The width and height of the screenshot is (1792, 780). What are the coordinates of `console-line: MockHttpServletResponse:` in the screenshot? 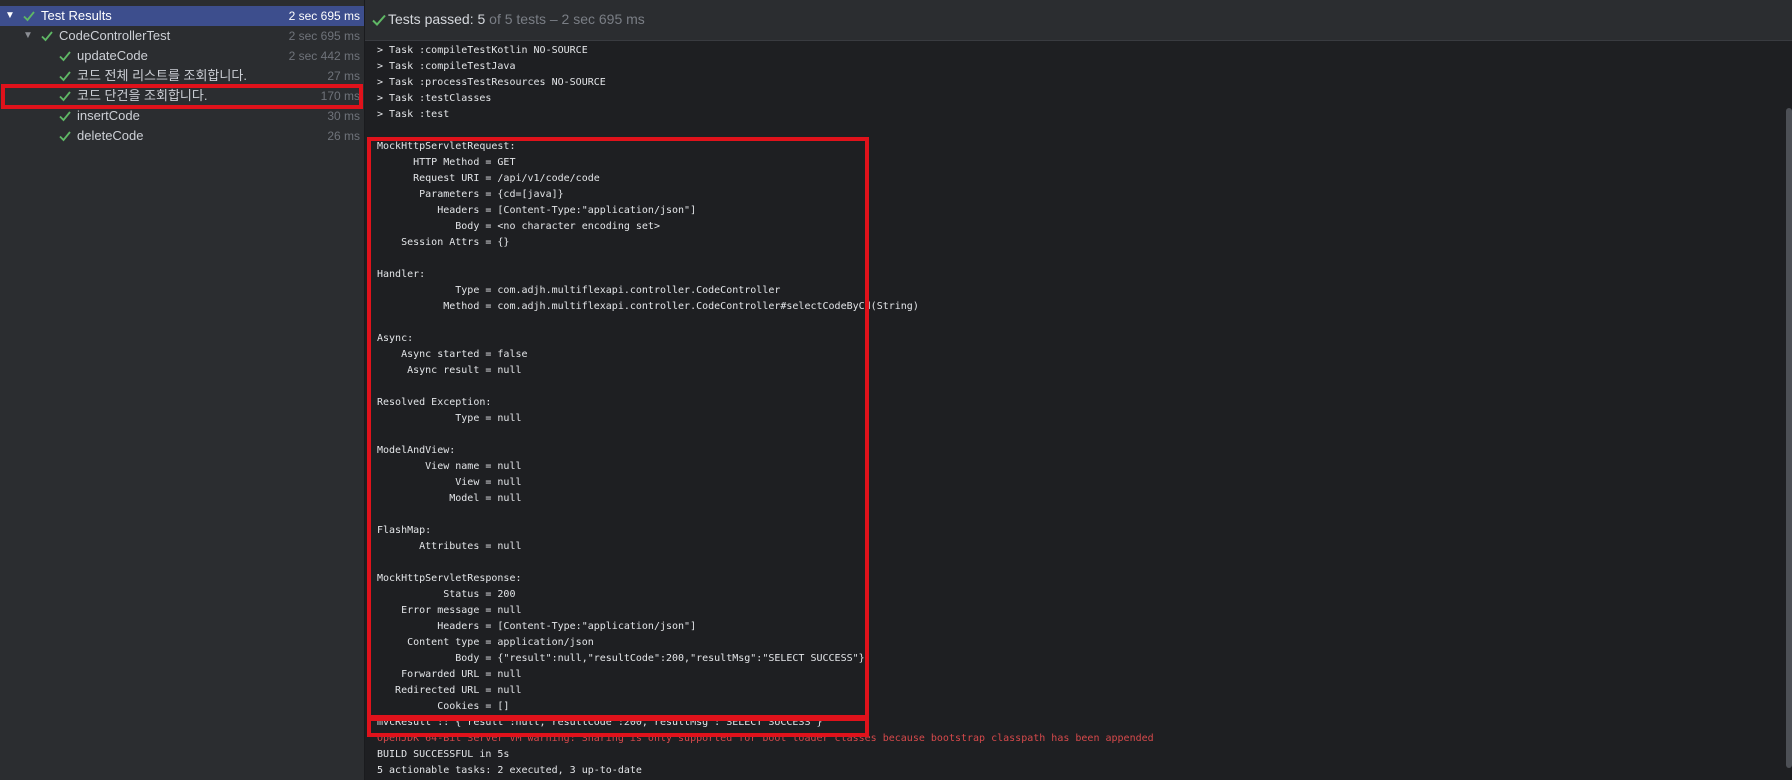 It's located at (449, 578).